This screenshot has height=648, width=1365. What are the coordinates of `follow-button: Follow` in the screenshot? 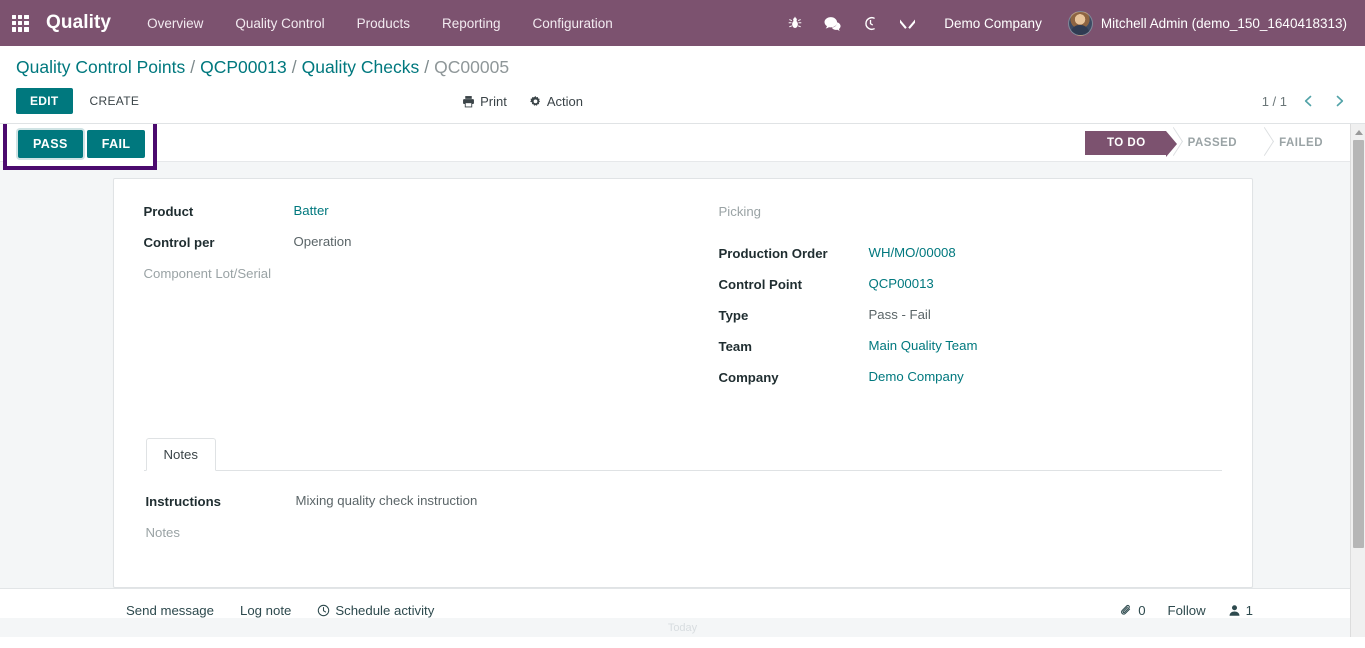 It's located at (1187, 610).